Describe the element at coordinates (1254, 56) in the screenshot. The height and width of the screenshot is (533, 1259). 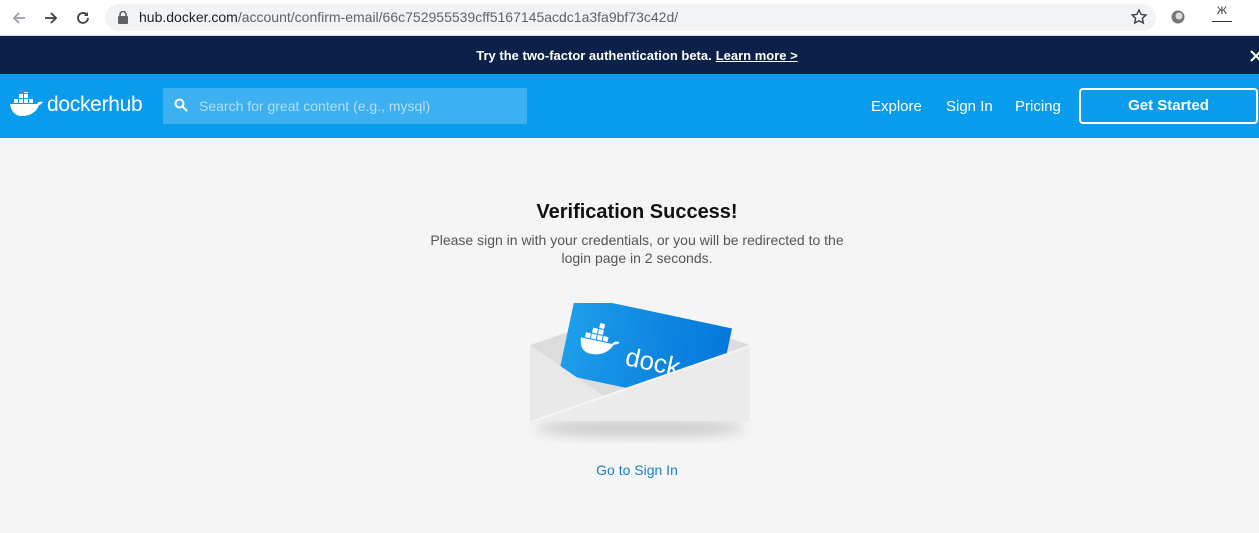
I see `close-icon` at that location.